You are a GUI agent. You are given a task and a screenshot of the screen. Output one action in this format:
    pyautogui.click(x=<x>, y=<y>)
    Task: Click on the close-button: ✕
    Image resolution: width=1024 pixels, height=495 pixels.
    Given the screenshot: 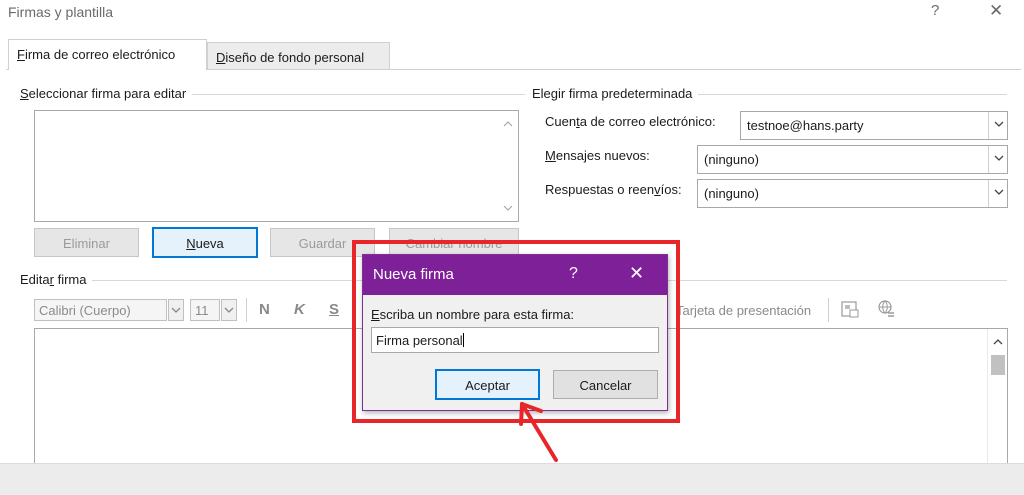 What is the action you would take?
    pyautogui.click(x=996, y=11)
    